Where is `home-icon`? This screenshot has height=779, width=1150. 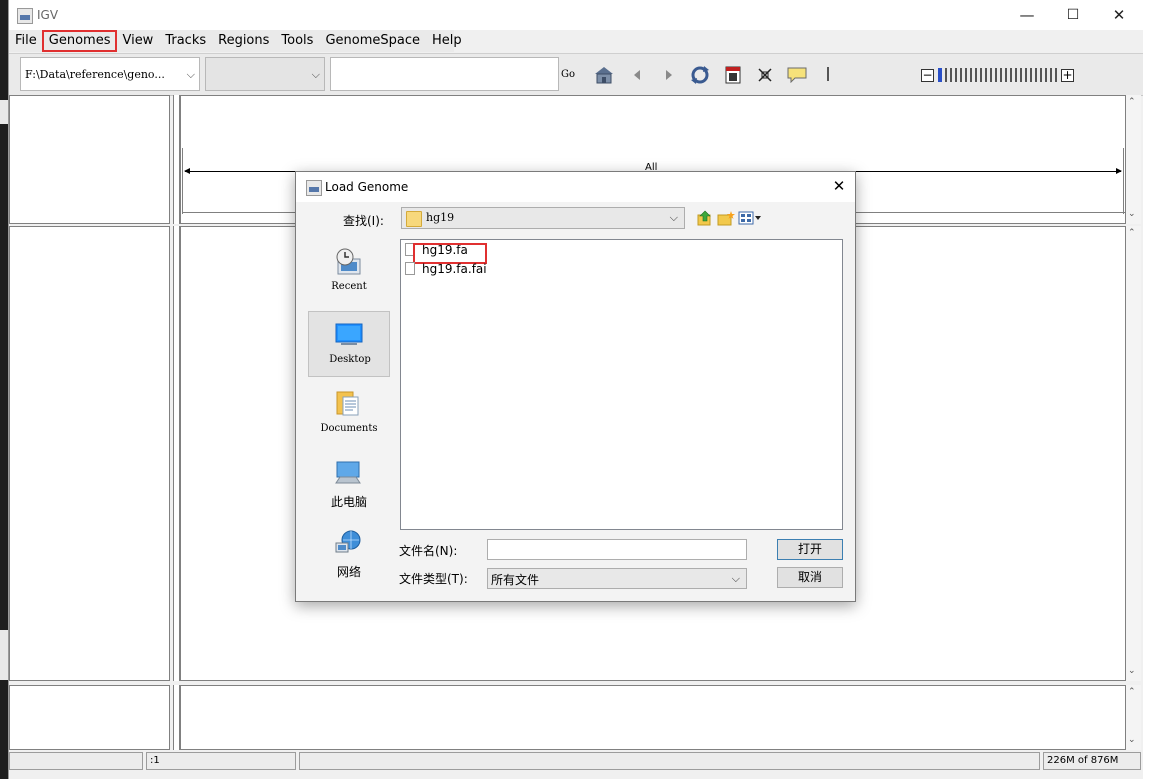
home-icon is located at coordinates (604, 75).